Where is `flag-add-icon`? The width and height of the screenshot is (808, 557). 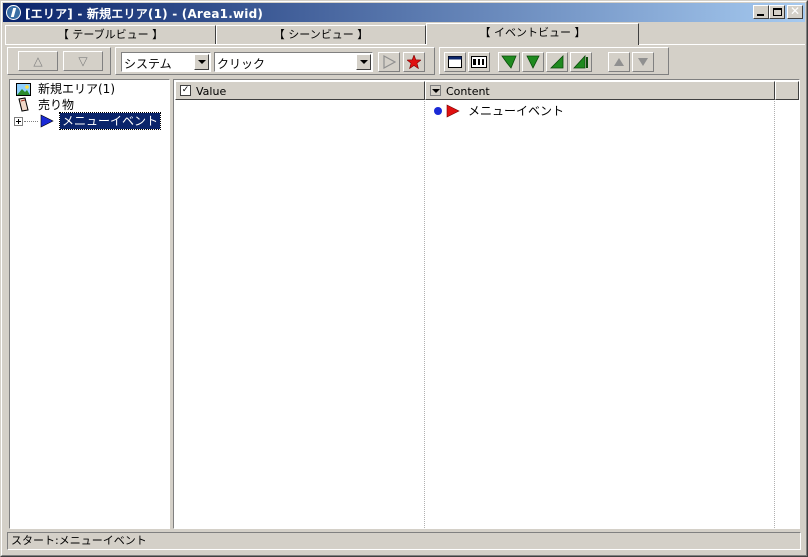
flag-add-icon is located at coordinates (509, 62).